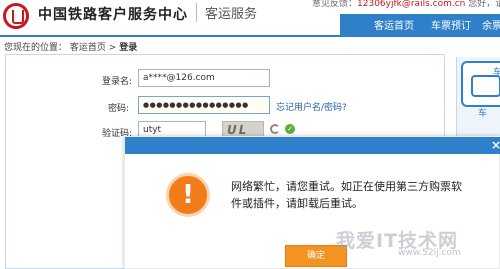 The height and width of the screenshot is (269, 500). Describe the element at coordinates (238, 130) in the screenshot. I see `captcha-image-text: UL` at that location.